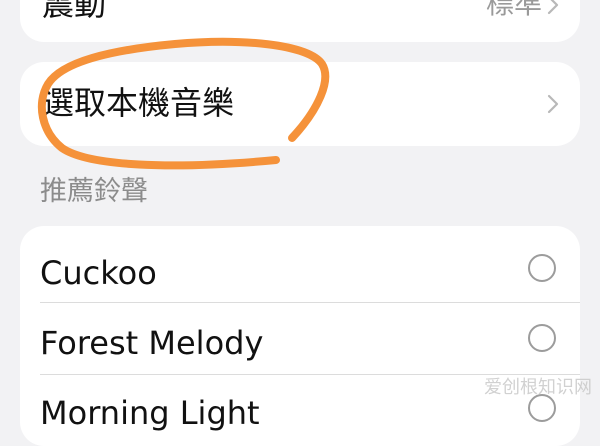  What do you see at coordinates (74, 11) in the screenshot?
I see `vibration-label: 震動` at bounding box center [74, 11].